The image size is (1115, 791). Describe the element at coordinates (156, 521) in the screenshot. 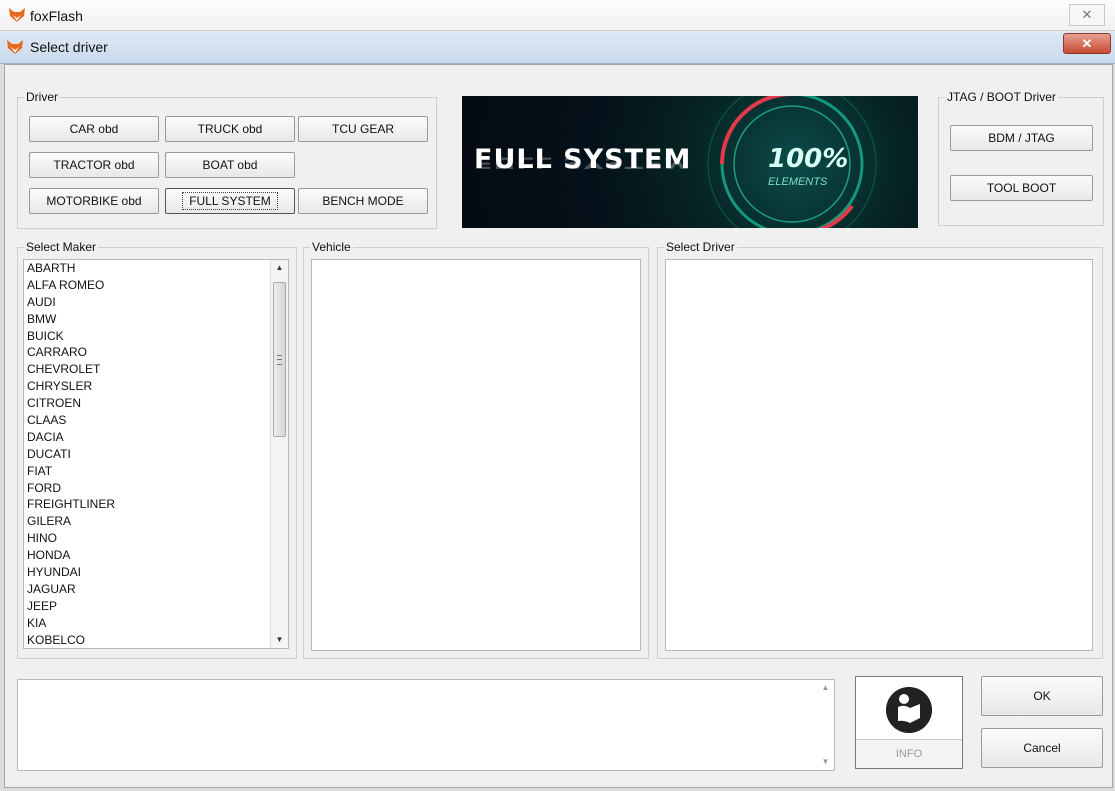

I see `maker-list-item: GILERA` at that location.